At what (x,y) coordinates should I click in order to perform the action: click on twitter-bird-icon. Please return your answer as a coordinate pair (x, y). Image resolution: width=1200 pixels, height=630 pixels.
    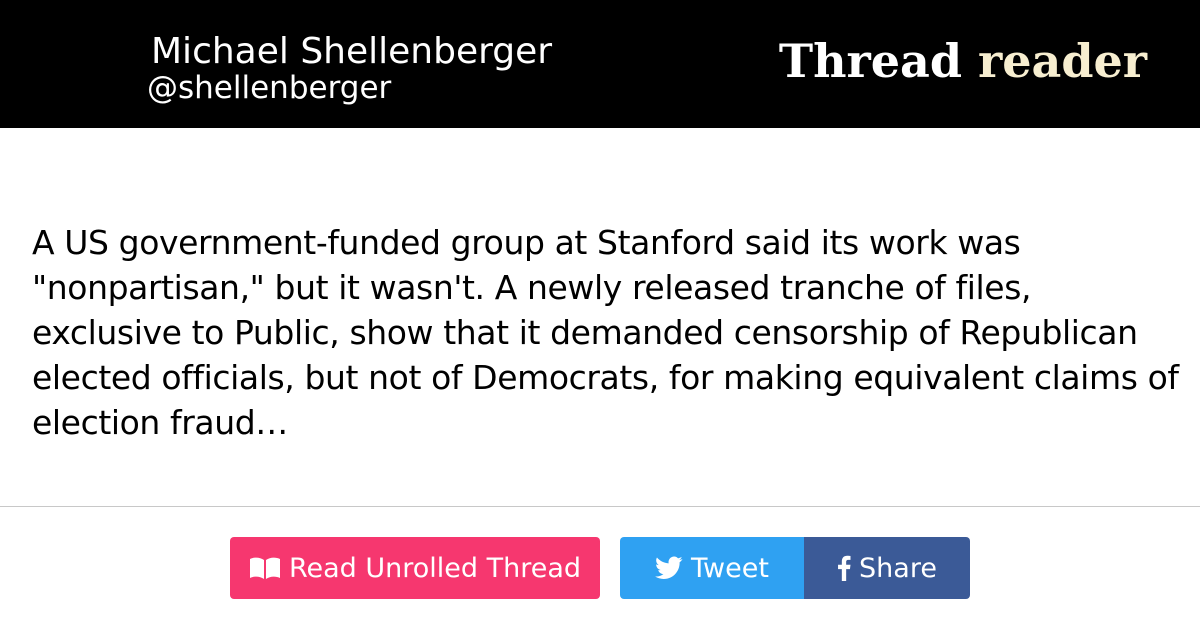
    Looking at the image, I should click on (669, 568).